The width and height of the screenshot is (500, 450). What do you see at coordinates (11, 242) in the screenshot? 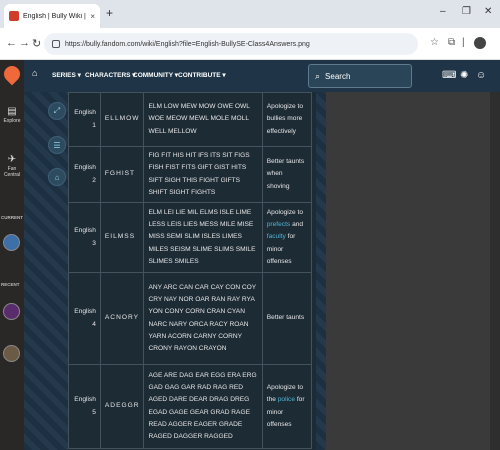
I see `current-wiki-avatar` at bounding box center [11, 242].